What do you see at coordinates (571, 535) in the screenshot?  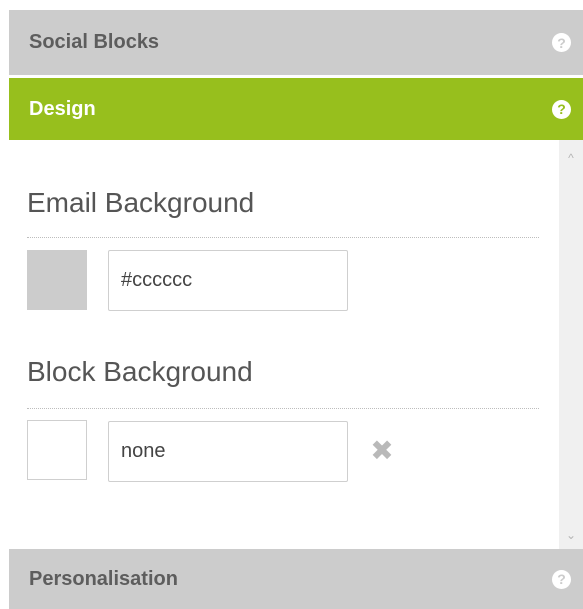 I see `scroll-down-icon: ⌄` at bounding box center [571, 535].